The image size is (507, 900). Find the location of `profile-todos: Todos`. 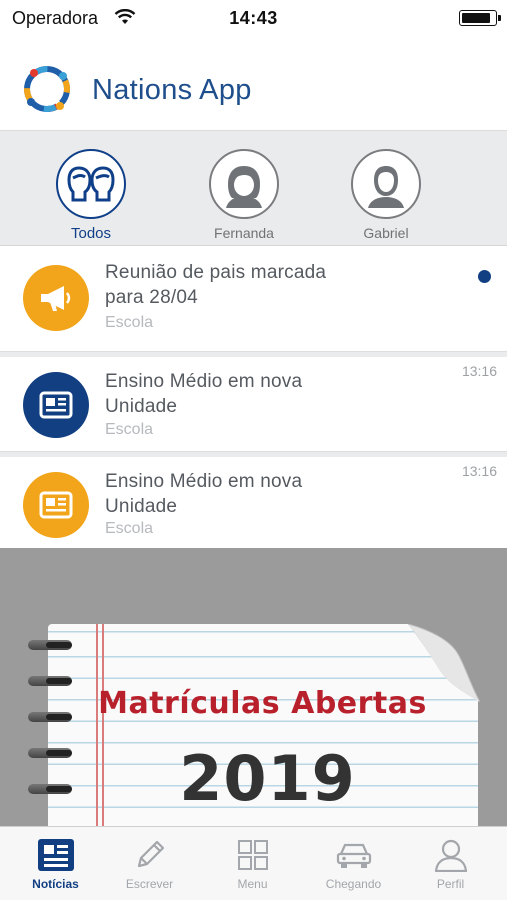

profile-todos: Todos is located at coordinates (91, 195).